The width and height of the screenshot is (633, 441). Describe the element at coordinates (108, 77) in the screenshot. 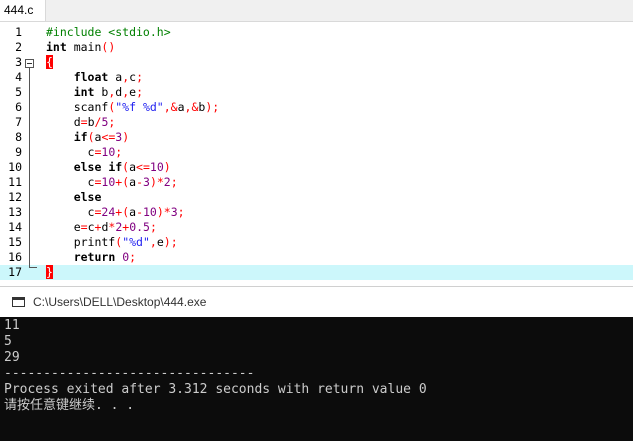

I see `code-text: float a,c;` at that location.